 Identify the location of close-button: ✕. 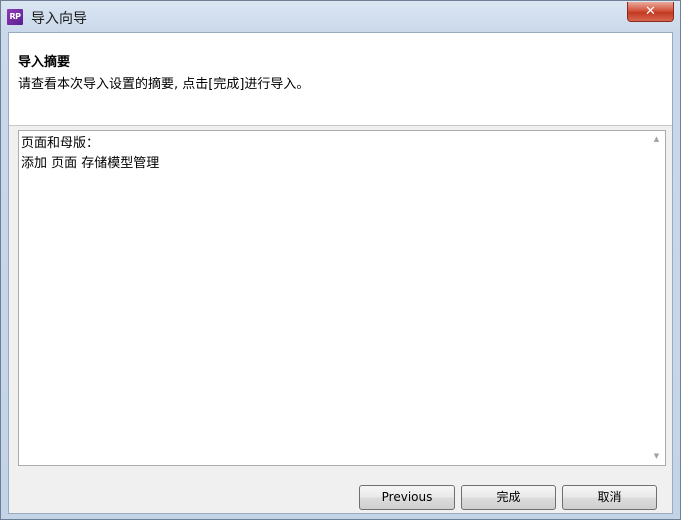
(650, 12).